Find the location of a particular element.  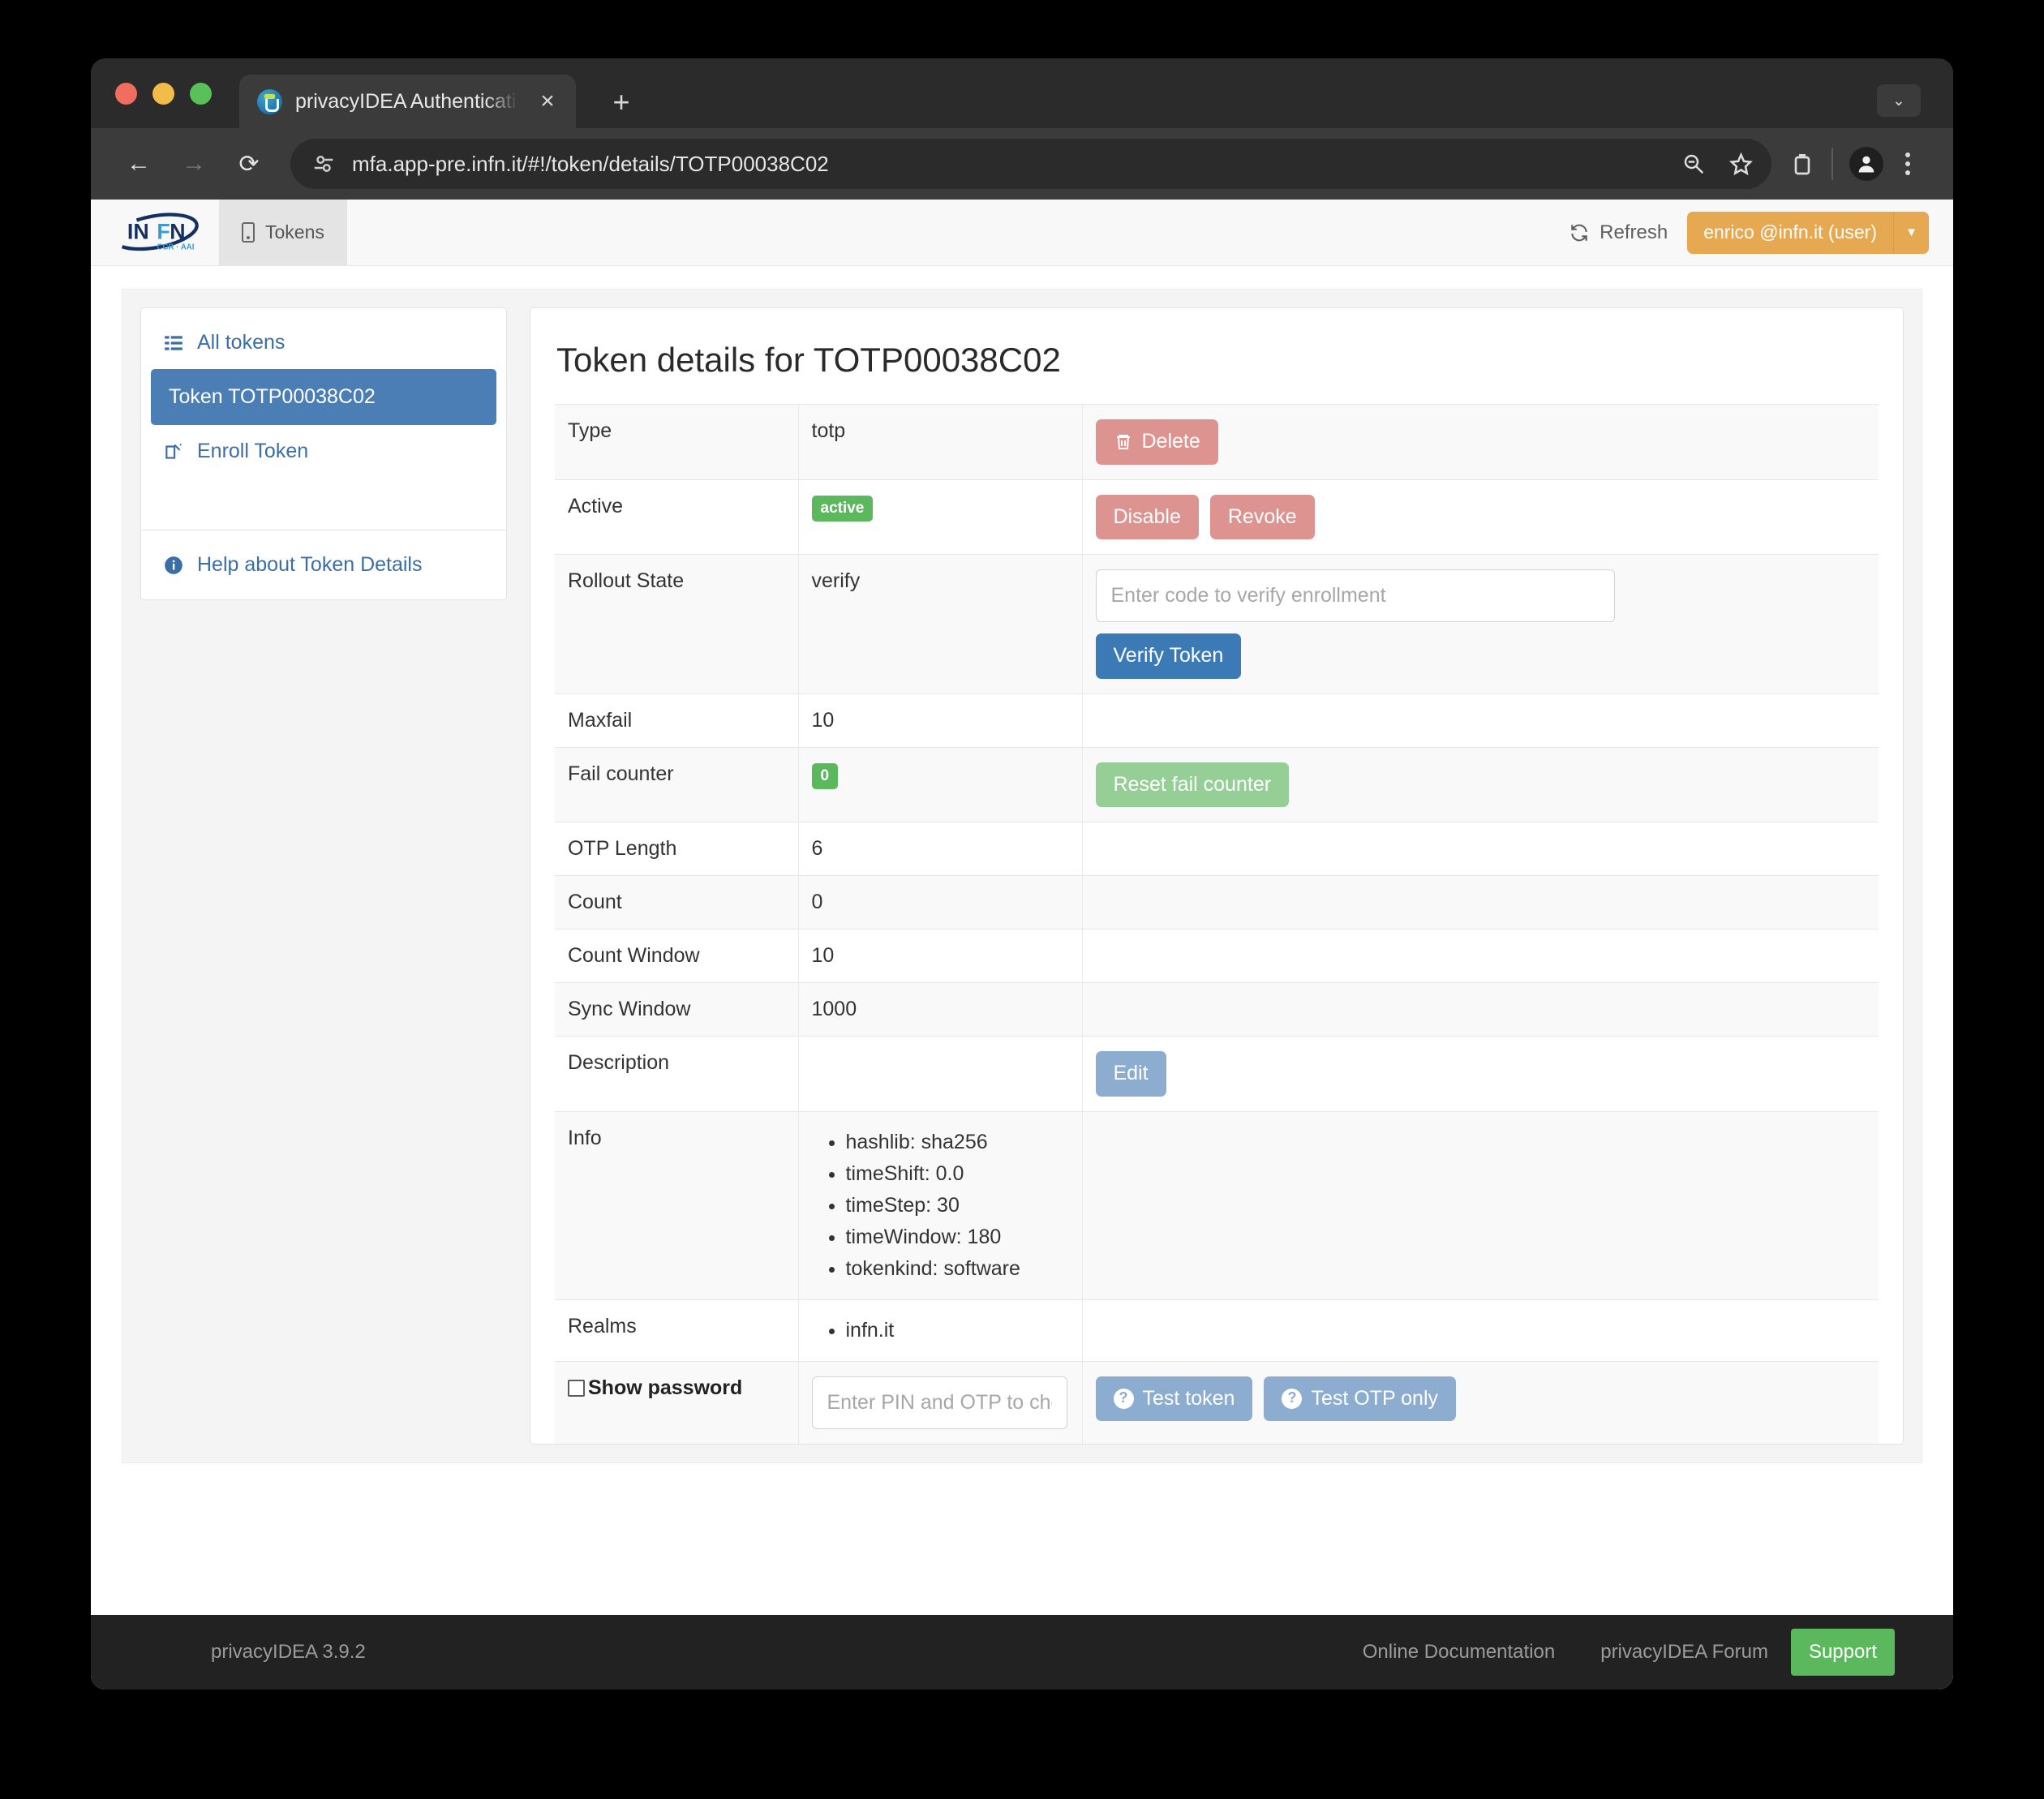

nav-tab-tokens-label: Tokens is located at coordinates (294, 232).